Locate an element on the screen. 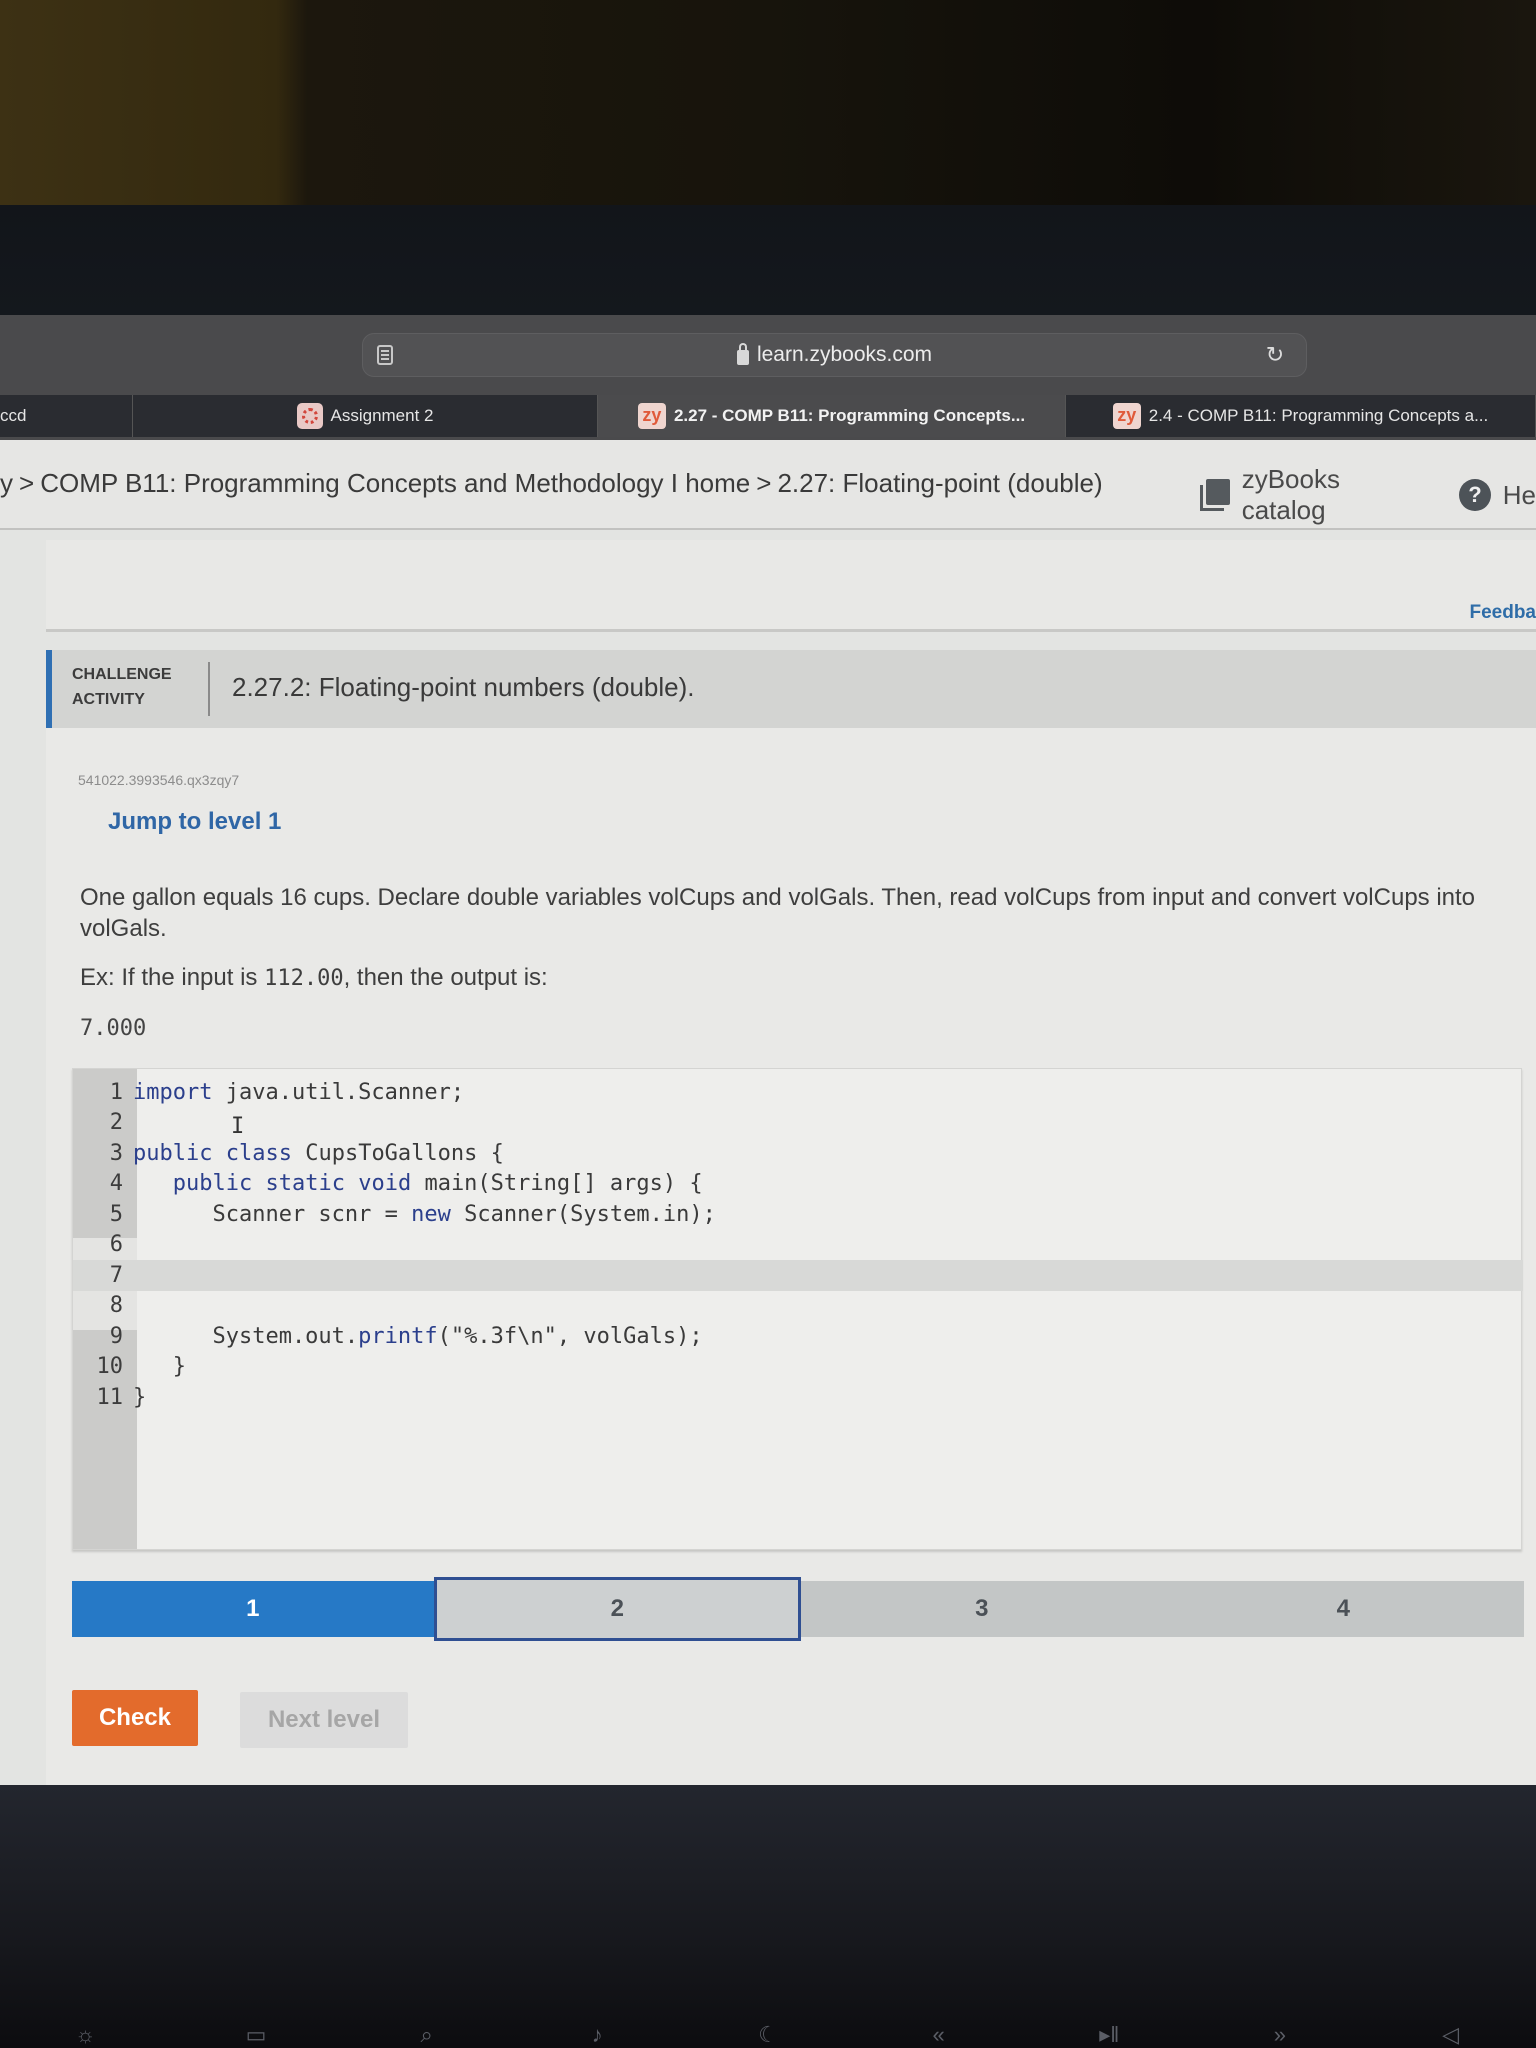 This screenshot has height=2048, width=1536. line-number: 2 is located at coordinates (116, 1123).